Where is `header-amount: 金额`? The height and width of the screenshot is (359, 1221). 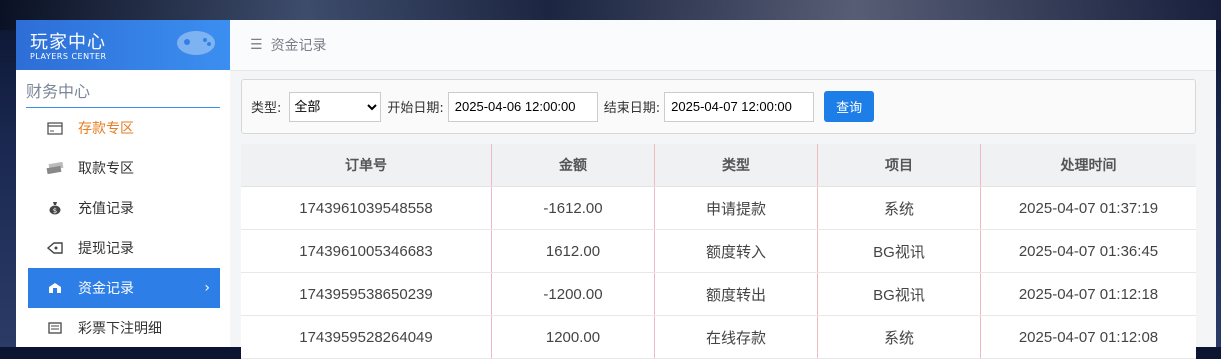
header-amount: 金额 is located at coordinates (573, 165).